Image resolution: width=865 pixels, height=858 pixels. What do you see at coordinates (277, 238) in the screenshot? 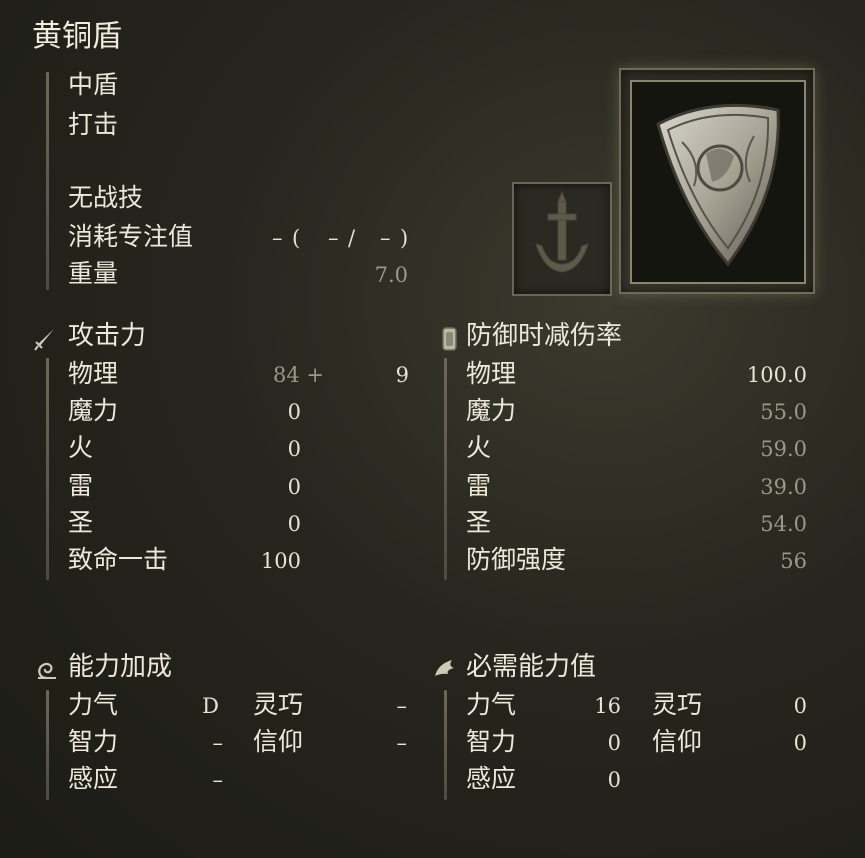
I see `fp-dash-1: –` at bounding box center [277, 238].